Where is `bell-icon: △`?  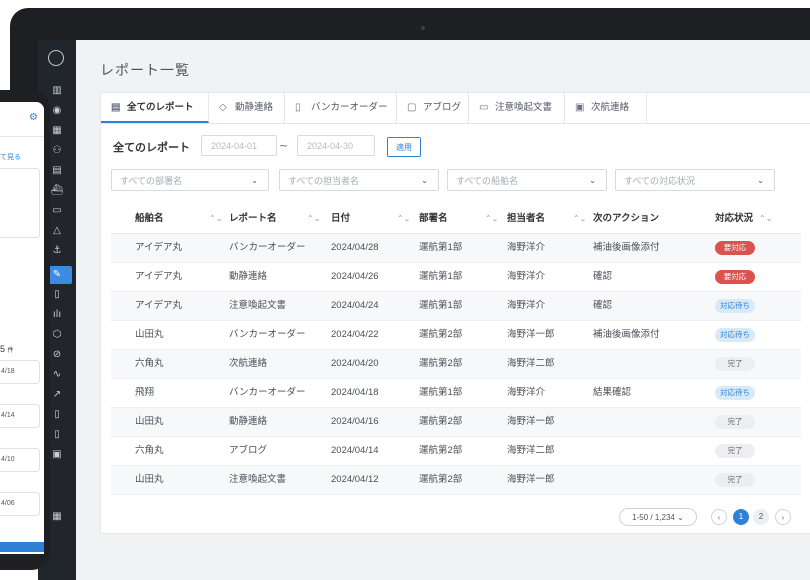 bell-icon: △ is located at coordinates (57, 231).